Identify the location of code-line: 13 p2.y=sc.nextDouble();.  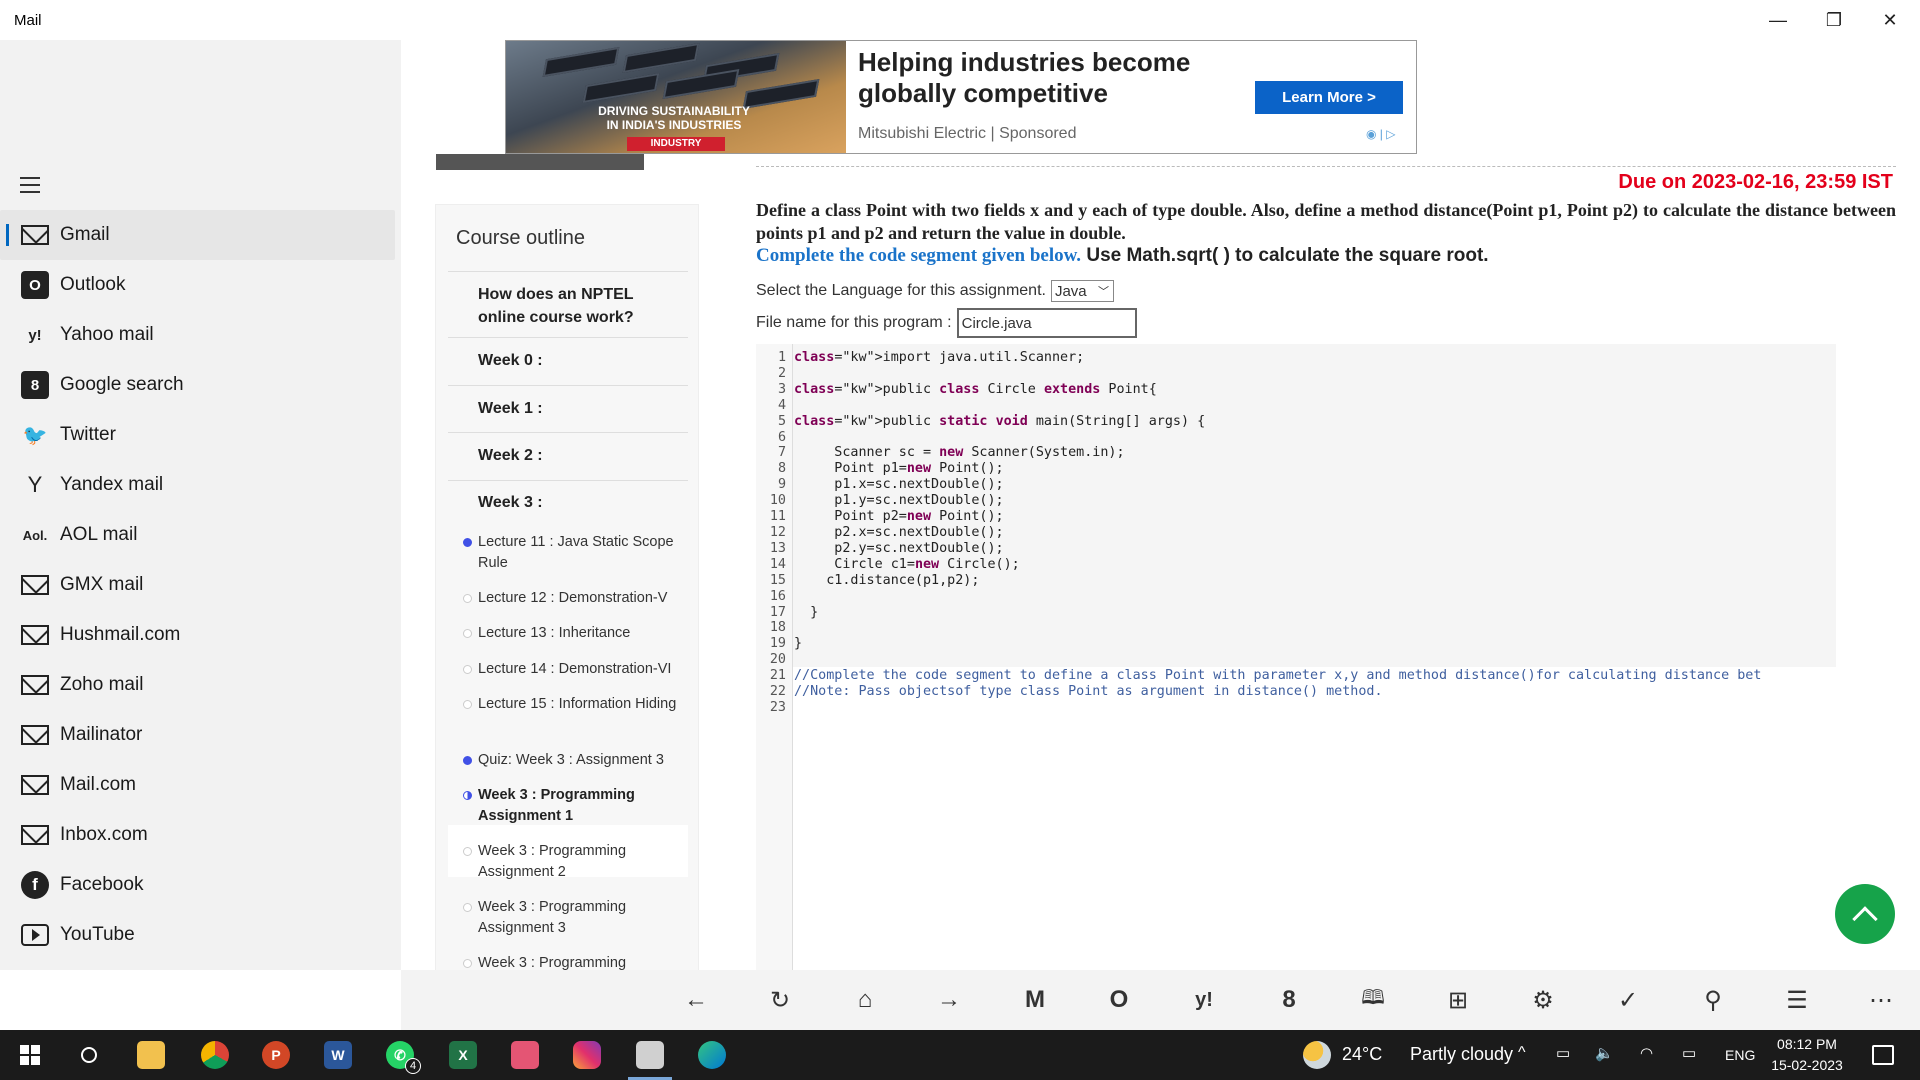
(1258, 549).